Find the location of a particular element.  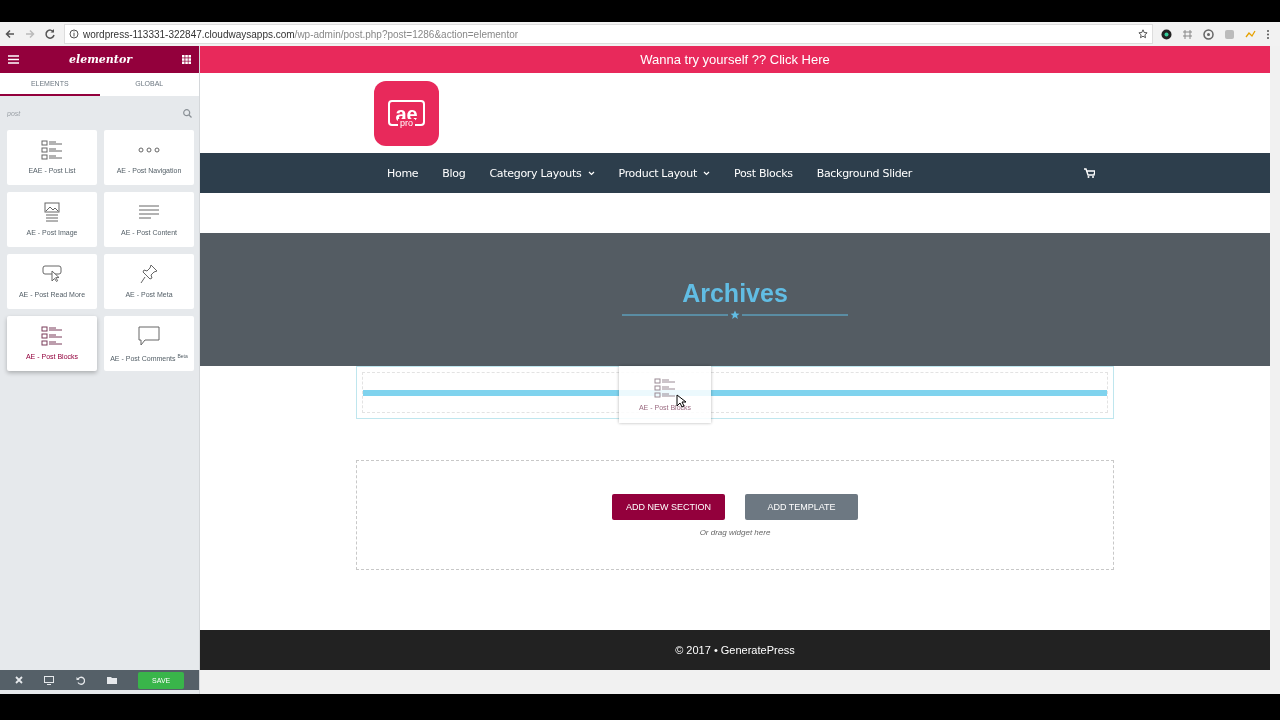

url-text: wordpress-113331-322847.cloudwaysapps.com/wp-admin/post.php?post=1286&action=elementor is located at coordinates (301, 34).